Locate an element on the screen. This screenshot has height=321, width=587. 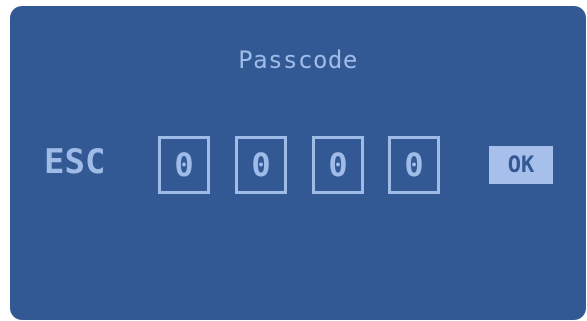
passcode-digit-2: 0 is located at coordinates (261, 165).